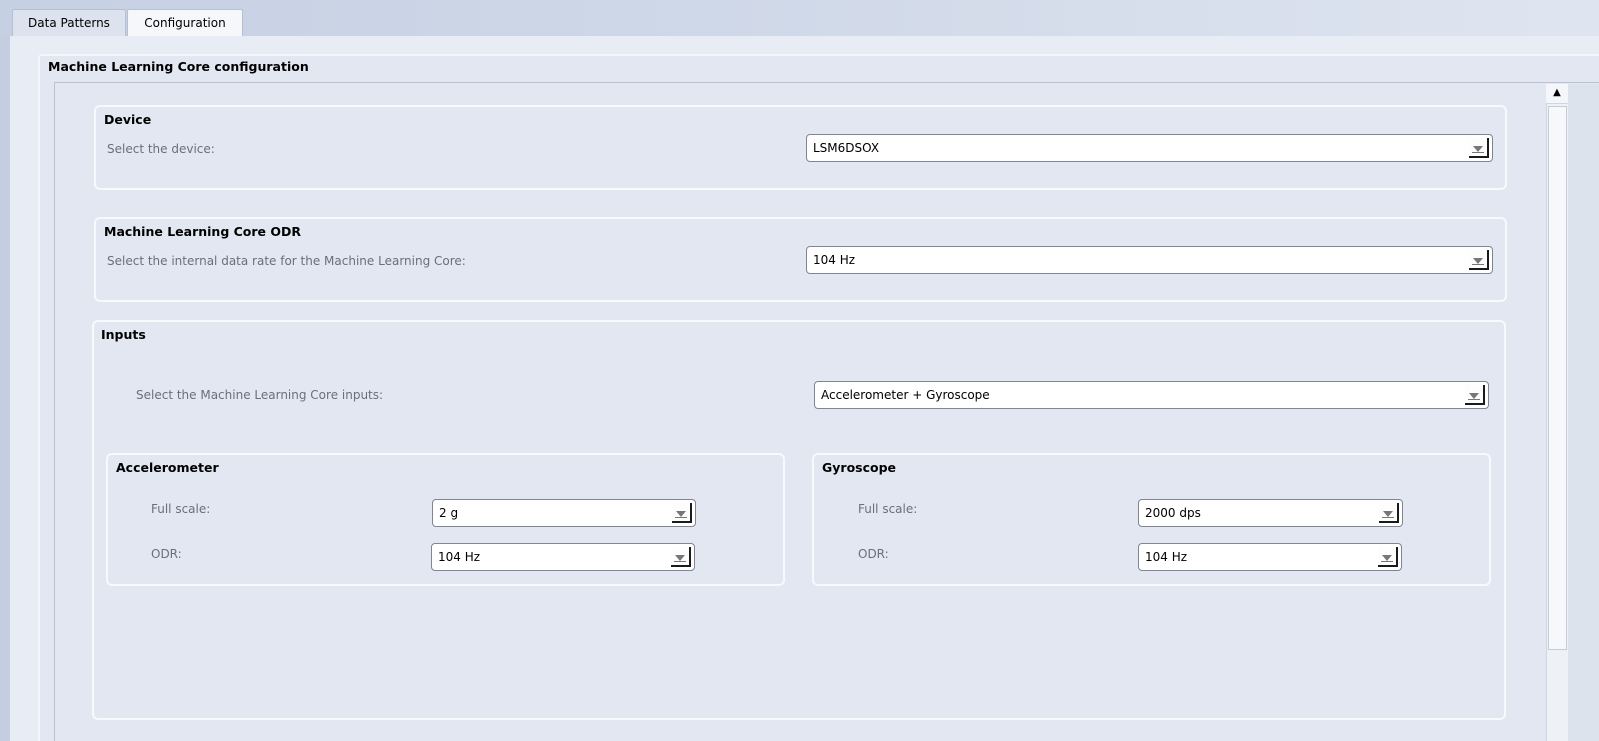  I want to click on gyroscope-group-title: Gyroscope, so click(859, 467).